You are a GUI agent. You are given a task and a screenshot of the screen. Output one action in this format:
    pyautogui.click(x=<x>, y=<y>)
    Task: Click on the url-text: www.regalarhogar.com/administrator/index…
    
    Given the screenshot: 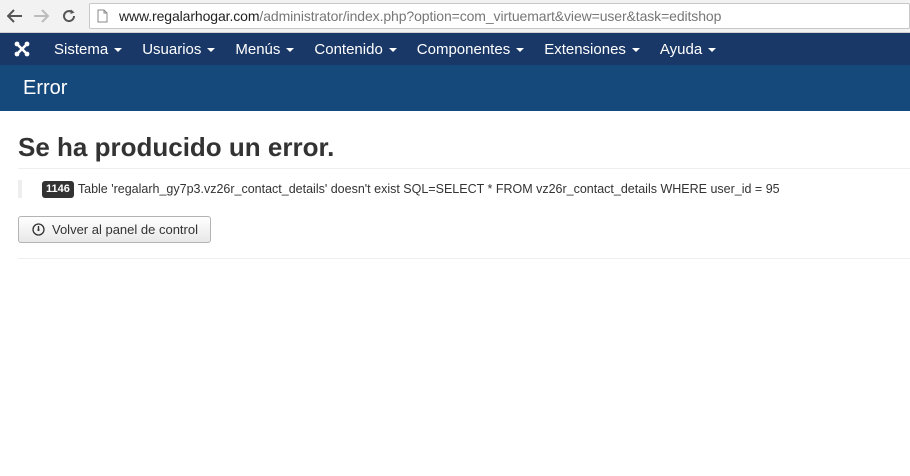 What is the action you would take?
    pyautogui.click(x=420, y=16)
    